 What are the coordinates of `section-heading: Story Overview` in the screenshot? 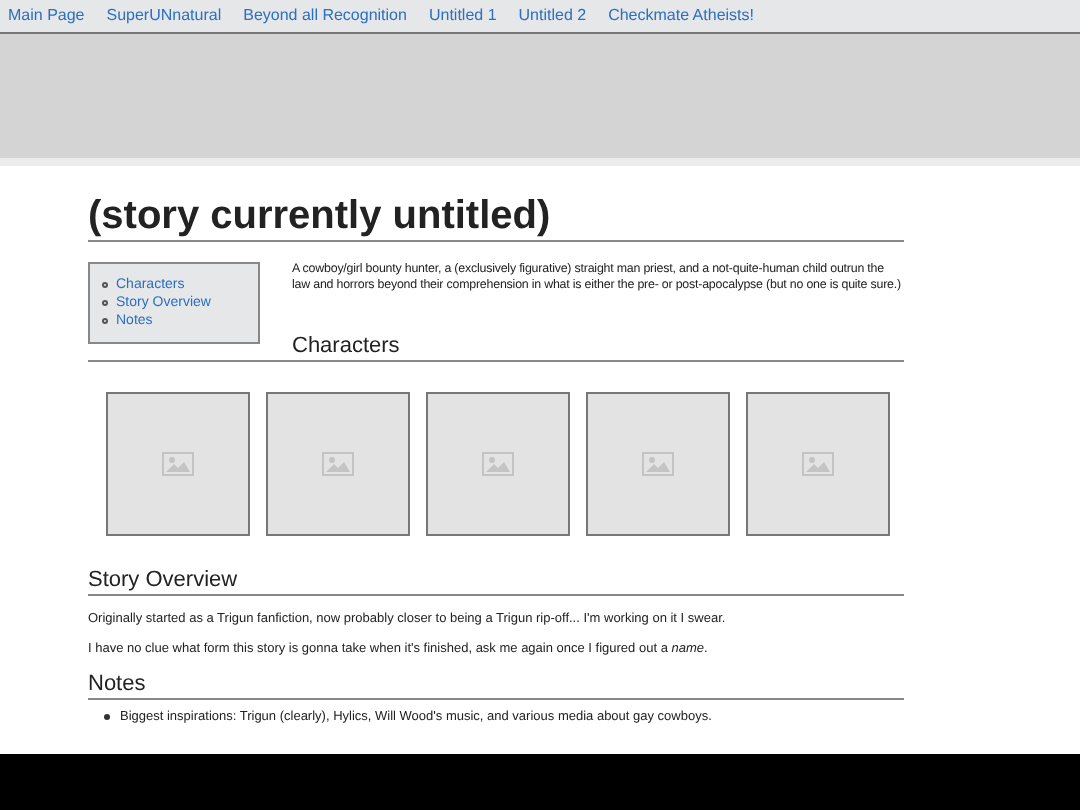 It's located at (496, 582).